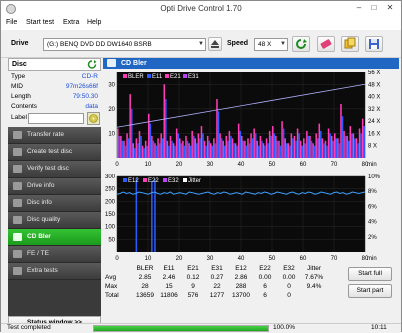 Image resolution: width=402 pixels, height=333 pixels. Describe the element at coordinates (374, 73) in the screenshot. I see `speed-tick-label: 56 X` at that location.